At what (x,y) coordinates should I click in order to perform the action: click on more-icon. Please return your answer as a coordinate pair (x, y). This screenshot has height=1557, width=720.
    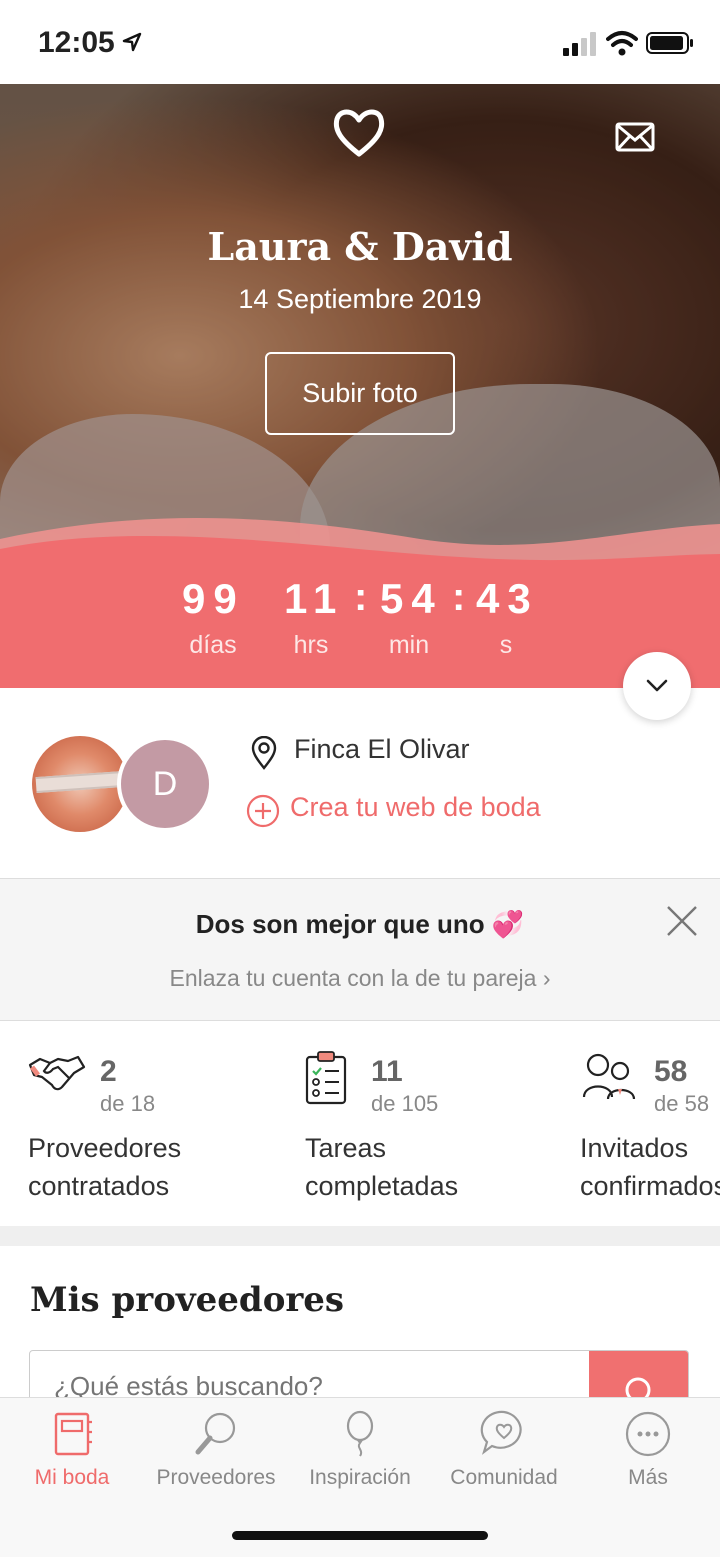
    Looking at the image, I should click on (648, 1434).